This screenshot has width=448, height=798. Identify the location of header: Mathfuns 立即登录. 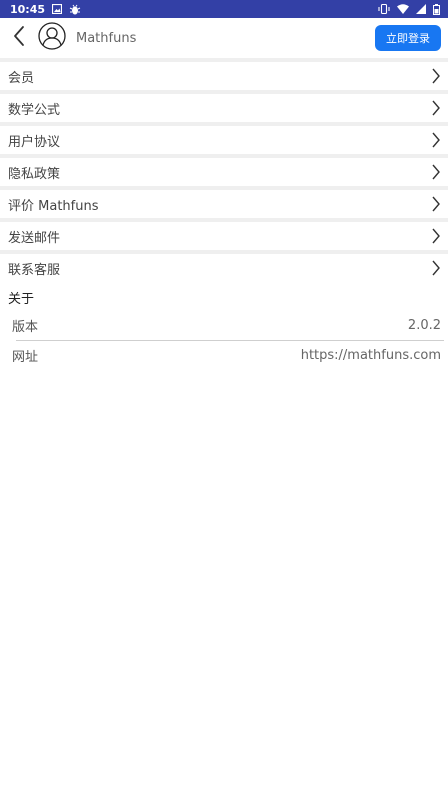
(224, 38).